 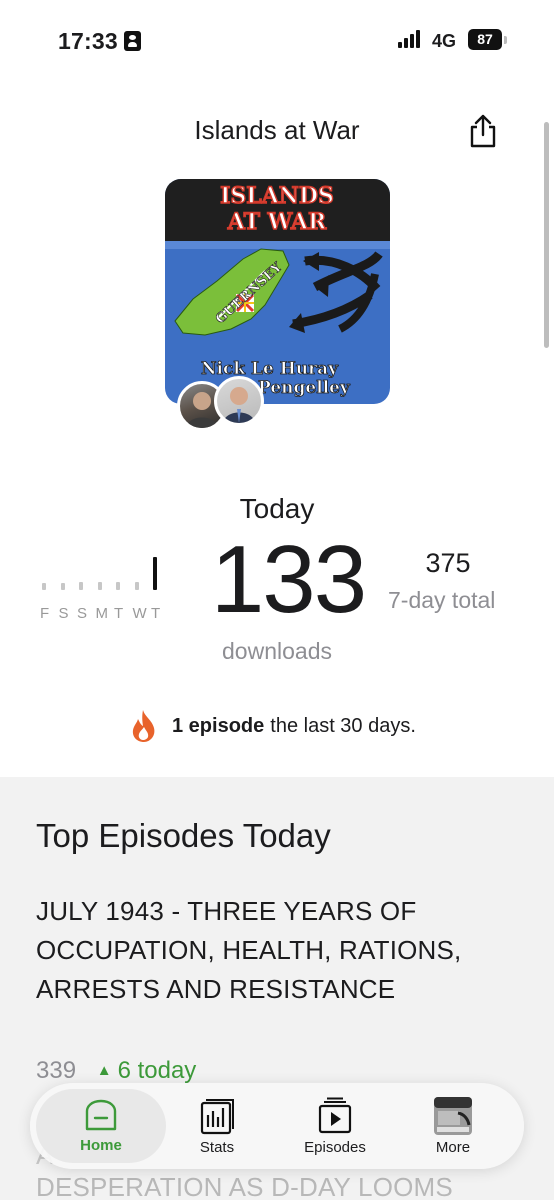 I want to click on tab-more: More, so click(x=453, y=1126).